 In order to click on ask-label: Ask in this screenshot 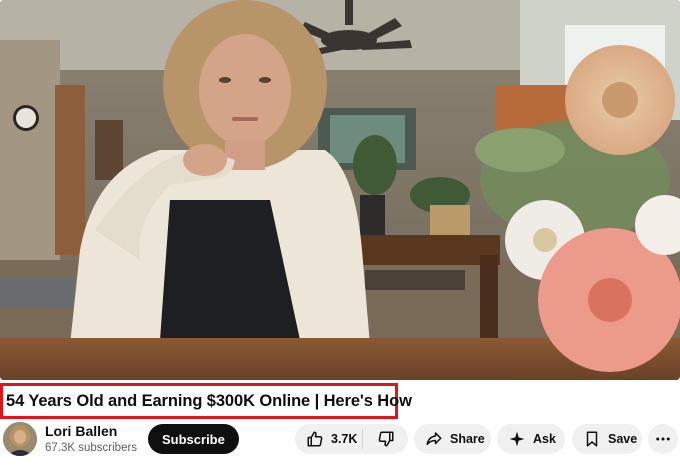, I will do `click(544, 439)`.